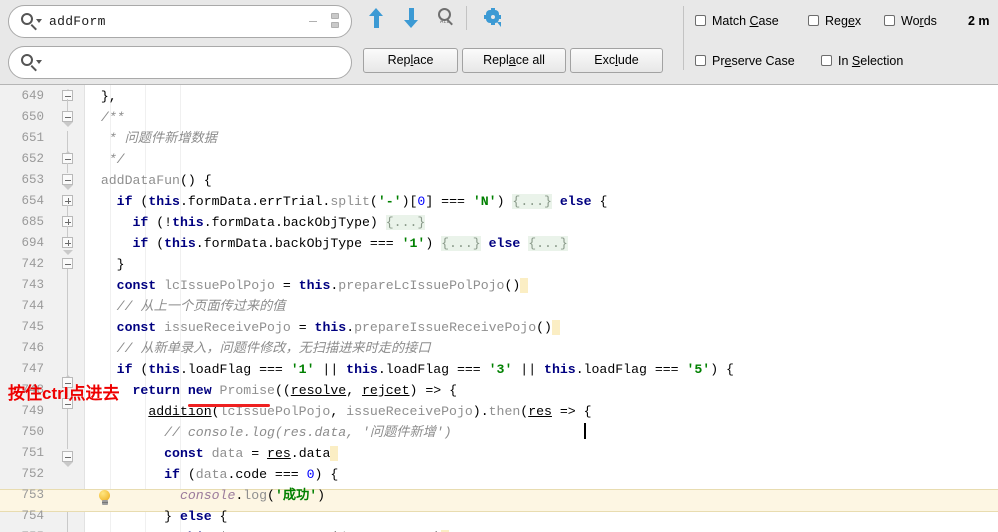 The width and height of the screenshot is (998, 532). Describe the element at coordinates (148, 180) in the screenshot. I see `code-line: addDataFun() {` at that location.